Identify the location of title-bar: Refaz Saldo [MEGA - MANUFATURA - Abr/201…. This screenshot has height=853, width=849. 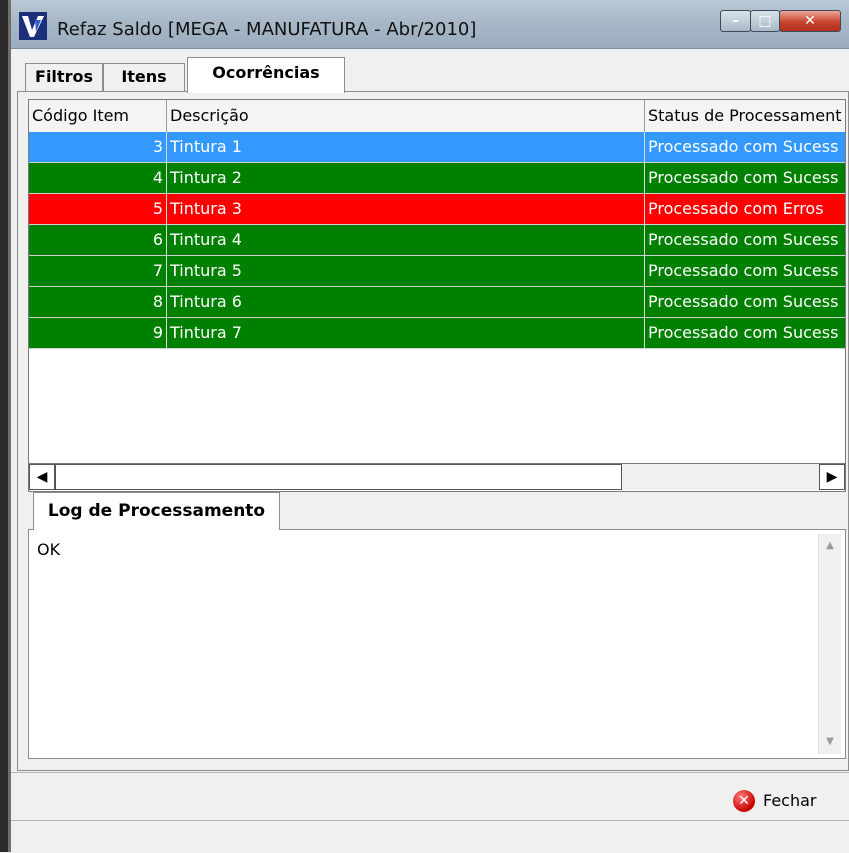
(430, 24).